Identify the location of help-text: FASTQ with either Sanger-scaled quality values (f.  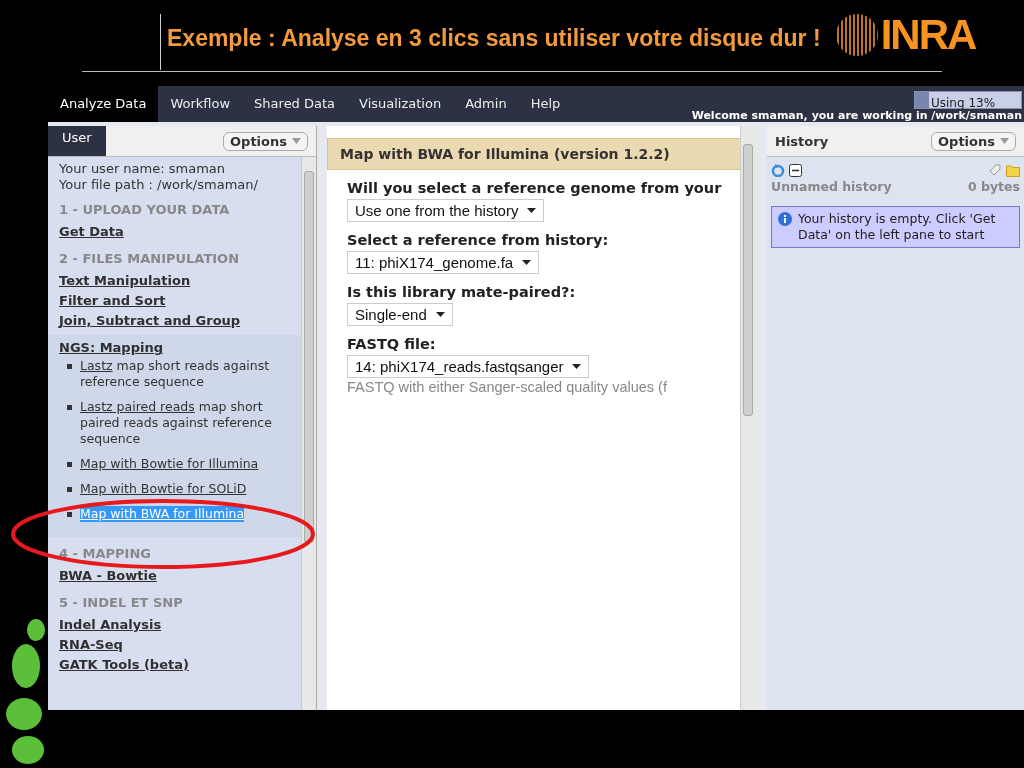
(507, 387).